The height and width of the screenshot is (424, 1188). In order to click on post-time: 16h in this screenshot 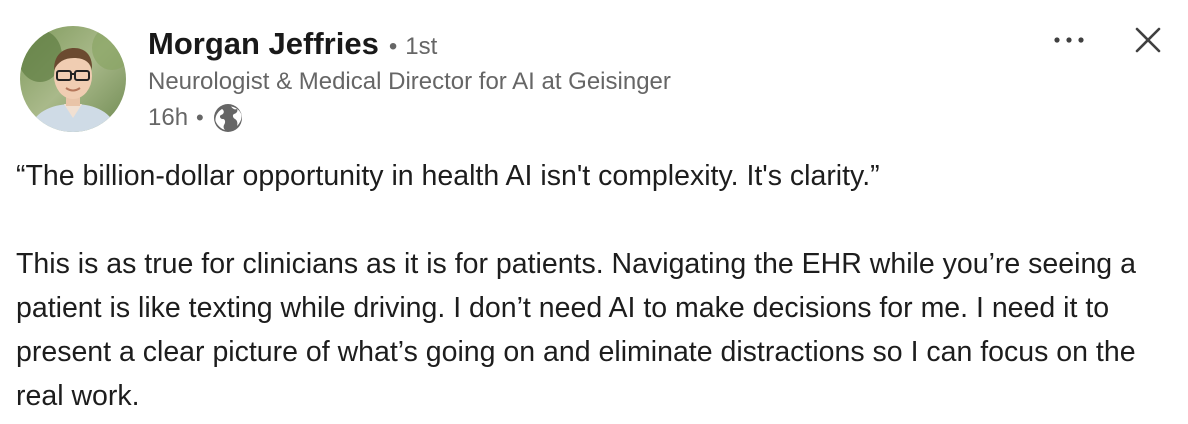, I will do `click(168, 118)`.